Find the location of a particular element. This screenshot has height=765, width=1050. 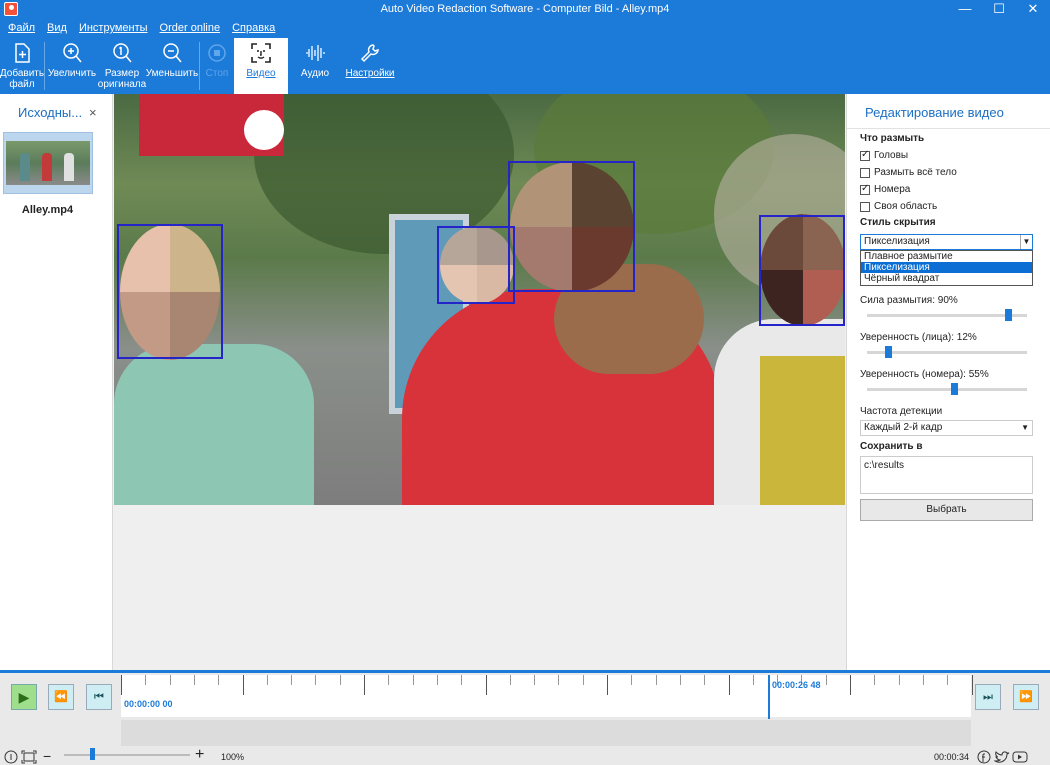

hide-style-select: Пикселизация ▼ is located at coordinates (946, 242).